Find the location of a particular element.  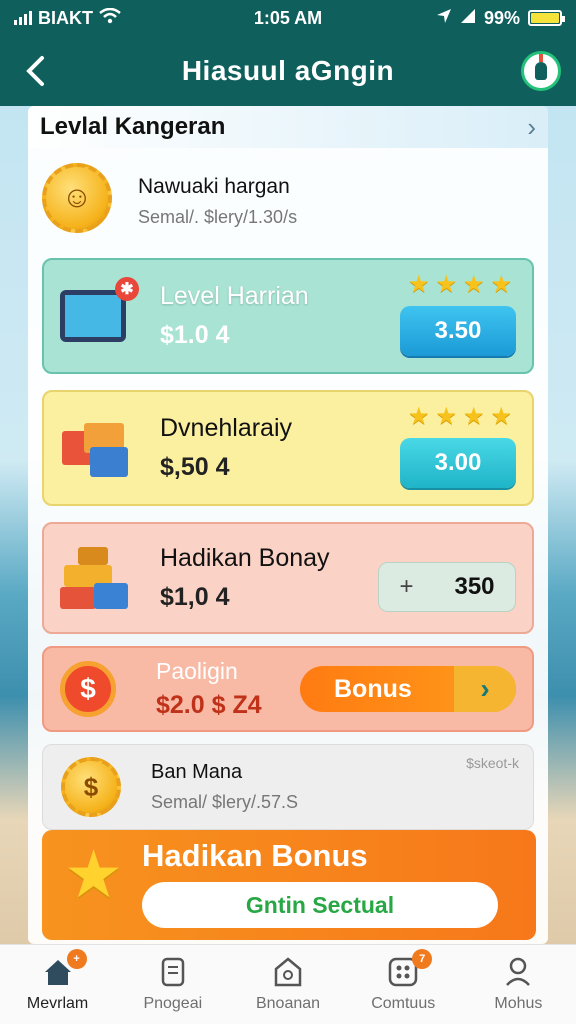

card-price: $1.0 4 is located at coordinates (195, 335).